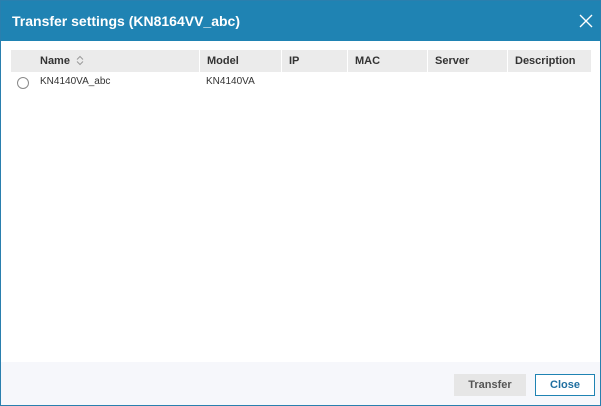 The height and width of the screenshot is (406, 601). Describe the element at coordinates (387, 61) in the screenshot. I see `column-header-mac: MAC` at that location.